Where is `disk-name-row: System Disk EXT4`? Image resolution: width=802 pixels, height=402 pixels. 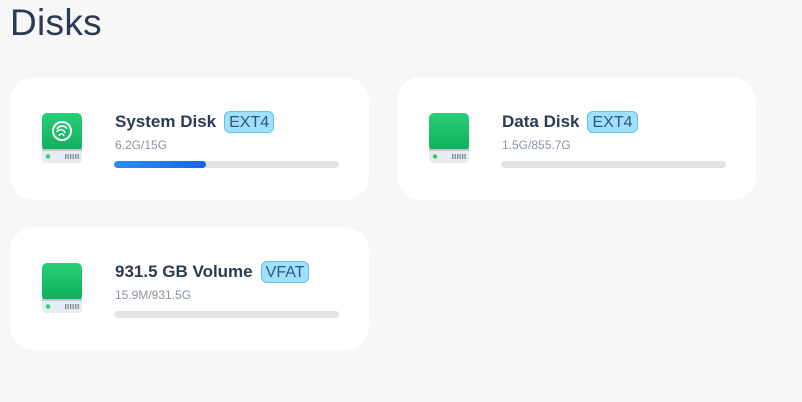
disk-name-row: System Disk EXT4 is located at coordinates (195, 122).